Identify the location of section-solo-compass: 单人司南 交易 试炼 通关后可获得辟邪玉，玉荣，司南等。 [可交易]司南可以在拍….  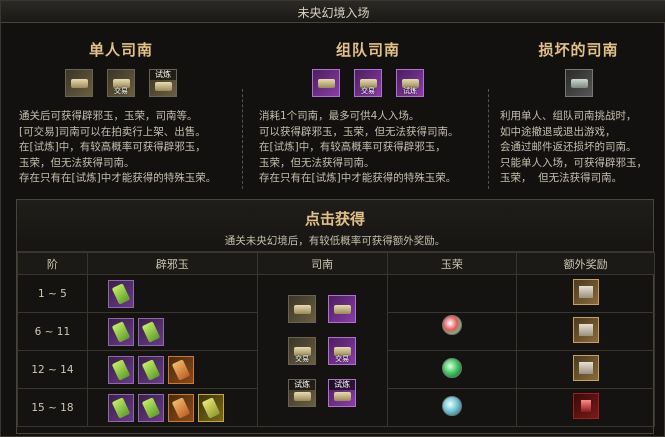
(121, 113).